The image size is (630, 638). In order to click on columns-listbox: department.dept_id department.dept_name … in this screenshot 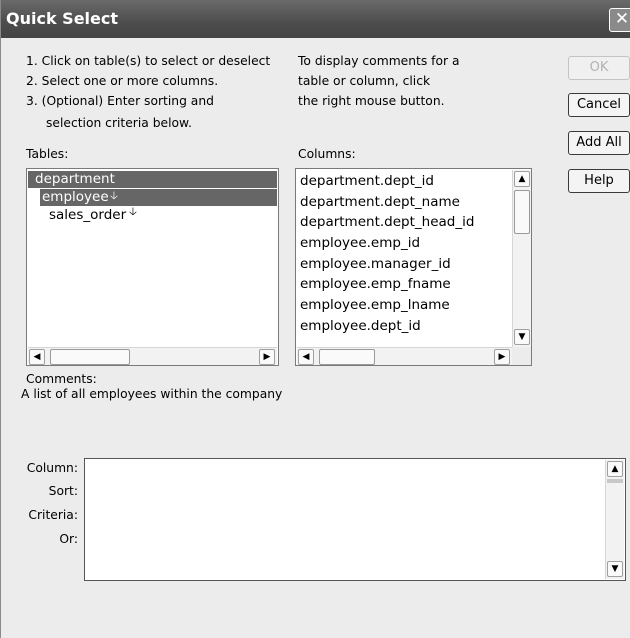, I will do `click(413, 267)`.